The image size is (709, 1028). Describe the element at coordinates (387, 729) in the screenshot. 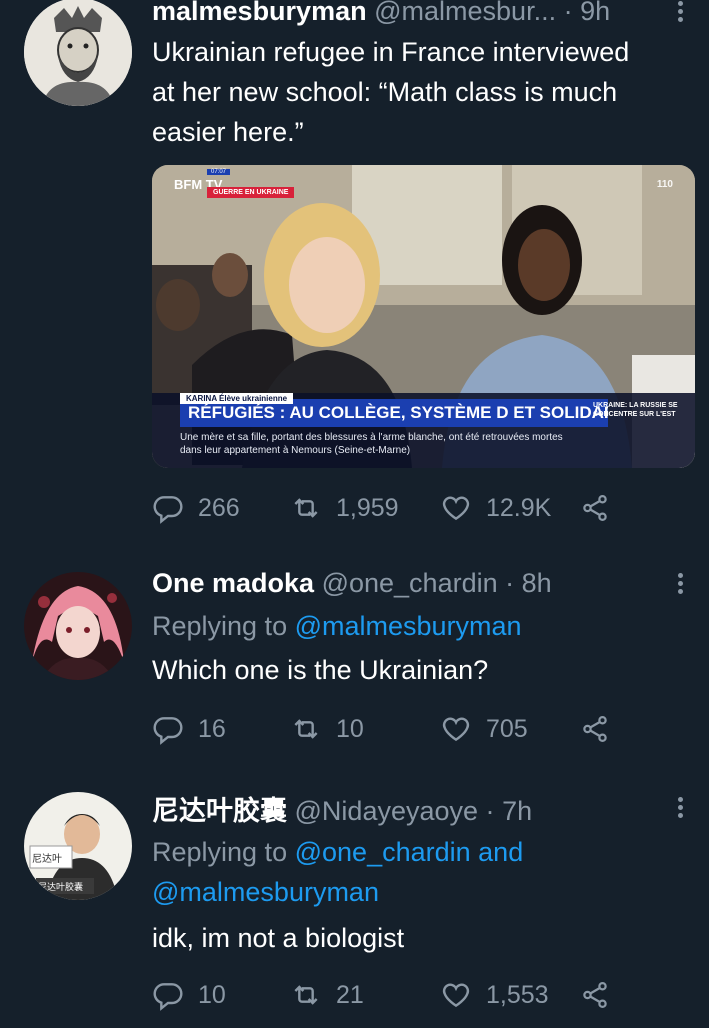

I see `tweet-actions: 16 10 705` at that location.